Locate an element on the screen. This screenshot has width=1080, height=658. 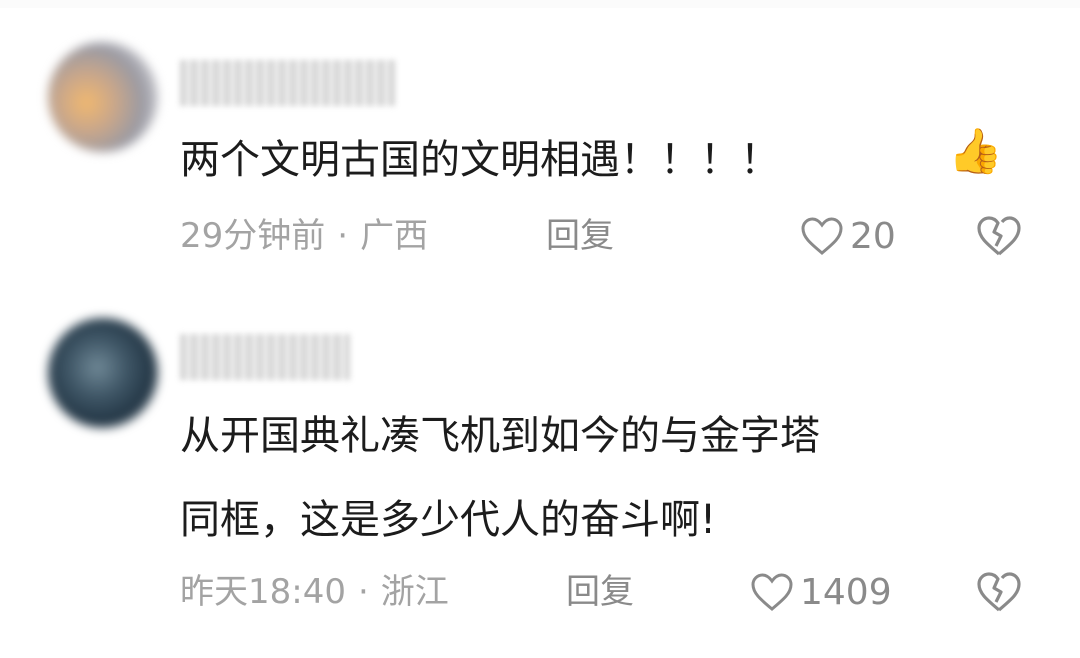
comment-text: 两个文明古国的文明相遇！！！！ is located at coordinates (480, 160).